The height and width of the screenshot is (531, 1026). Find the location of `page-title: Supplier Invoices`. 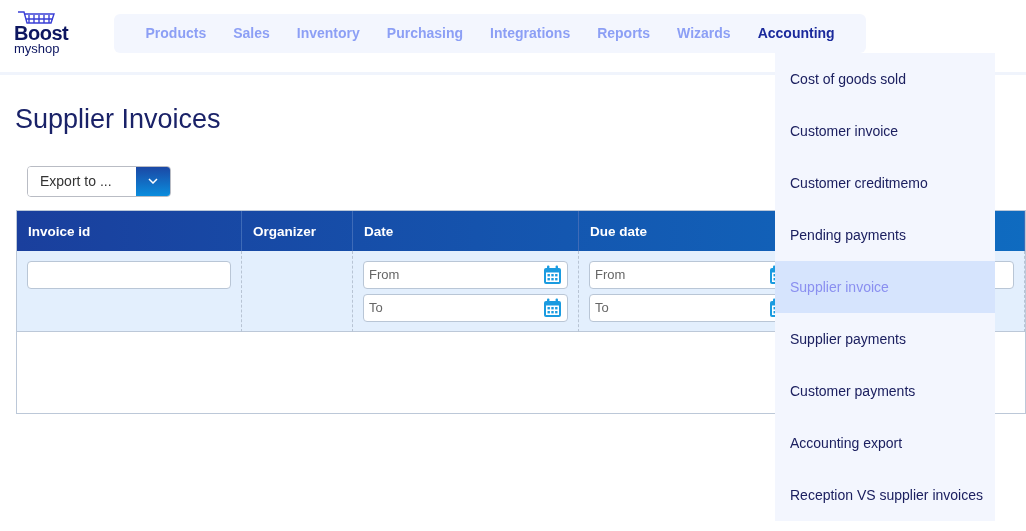

page-title: Supplier Invoices is located at coordinates (118, 119).